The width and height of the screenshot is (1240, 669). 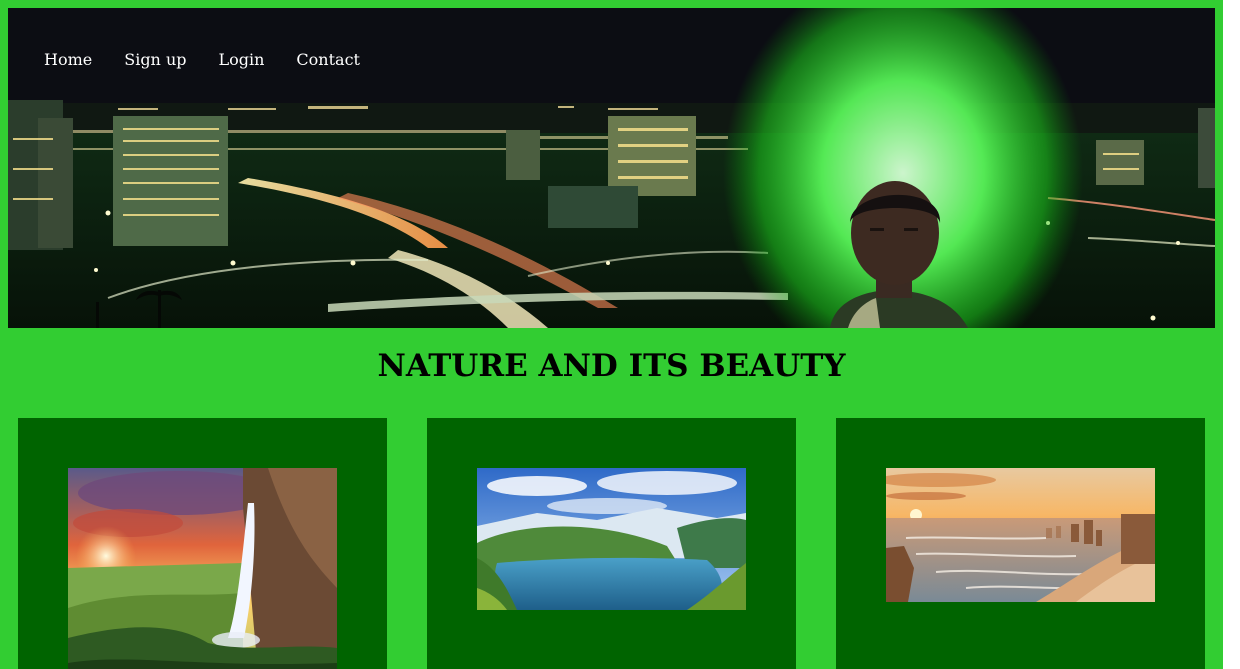 I want to click on card-coast, so click(x=1020, y=543).